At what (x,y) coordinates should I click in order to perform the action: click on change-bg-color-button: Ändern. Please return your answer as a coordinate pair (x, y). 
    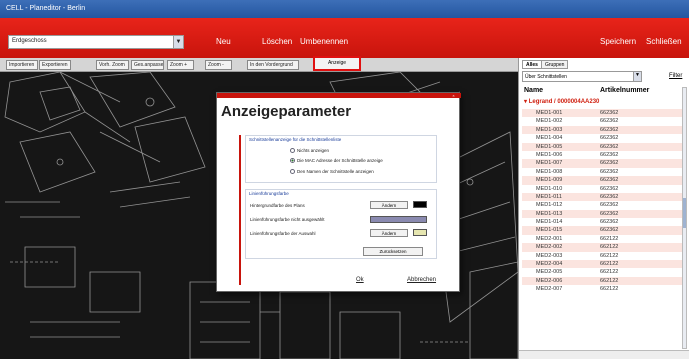
    Looking at the image, I should click on (389, 205).